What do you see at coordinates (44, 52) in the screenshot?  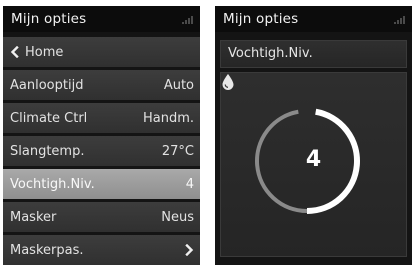 I see `menu-item-label: Home` at bounding box center [44, 52].